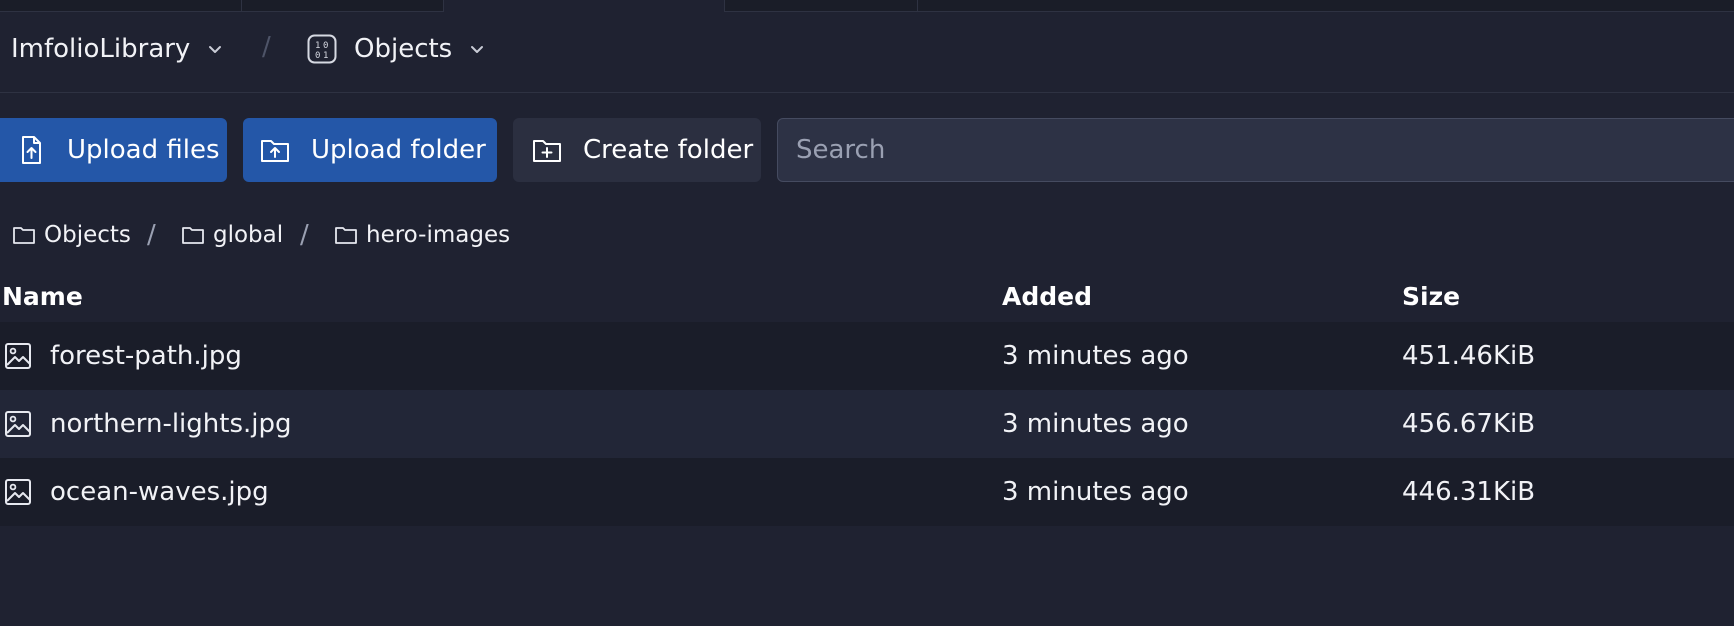 This screenshot has height=626, width=1734. I want to click on file-size: 456.67KiB, so click(1469, 424).